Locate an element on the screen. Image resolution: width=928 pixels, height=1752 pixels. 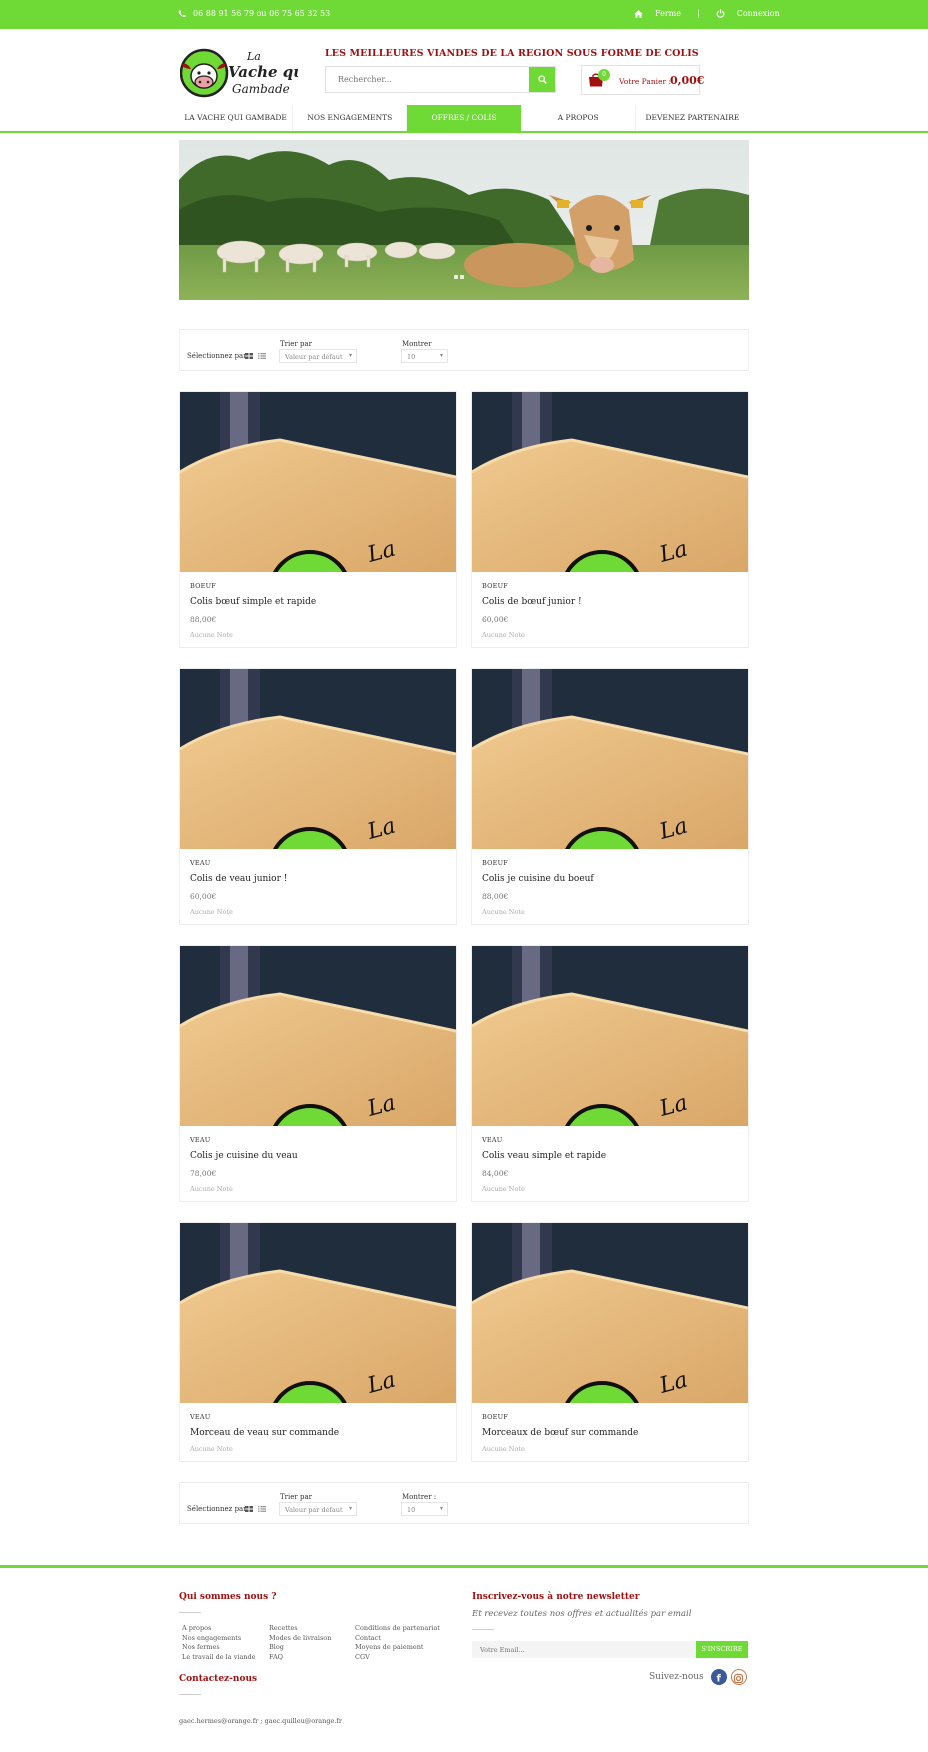
search-button is located at coordinates (542, 79).